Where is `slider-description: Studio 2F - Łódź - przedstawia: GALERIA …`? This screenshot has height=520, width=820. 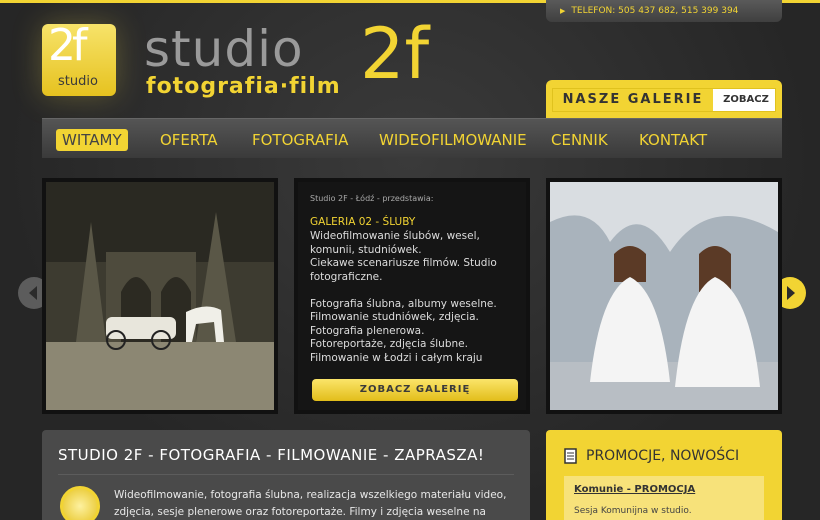 slider-description: Studio 2F - Łódź - przedstawia: GALERIA … is located at coordinates (412, 296).